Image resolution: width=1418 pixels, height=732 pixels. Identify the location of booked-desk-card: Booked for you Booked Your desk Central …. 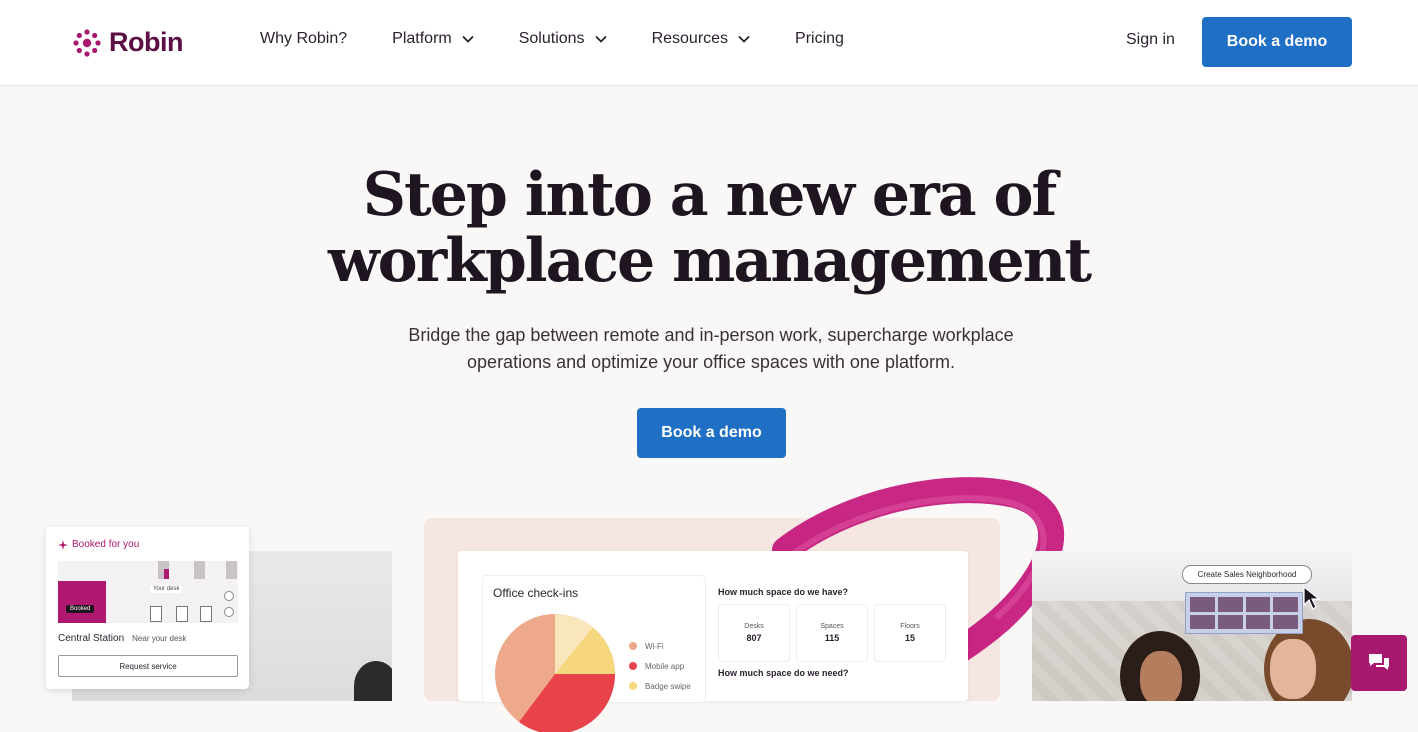
(147, 608).